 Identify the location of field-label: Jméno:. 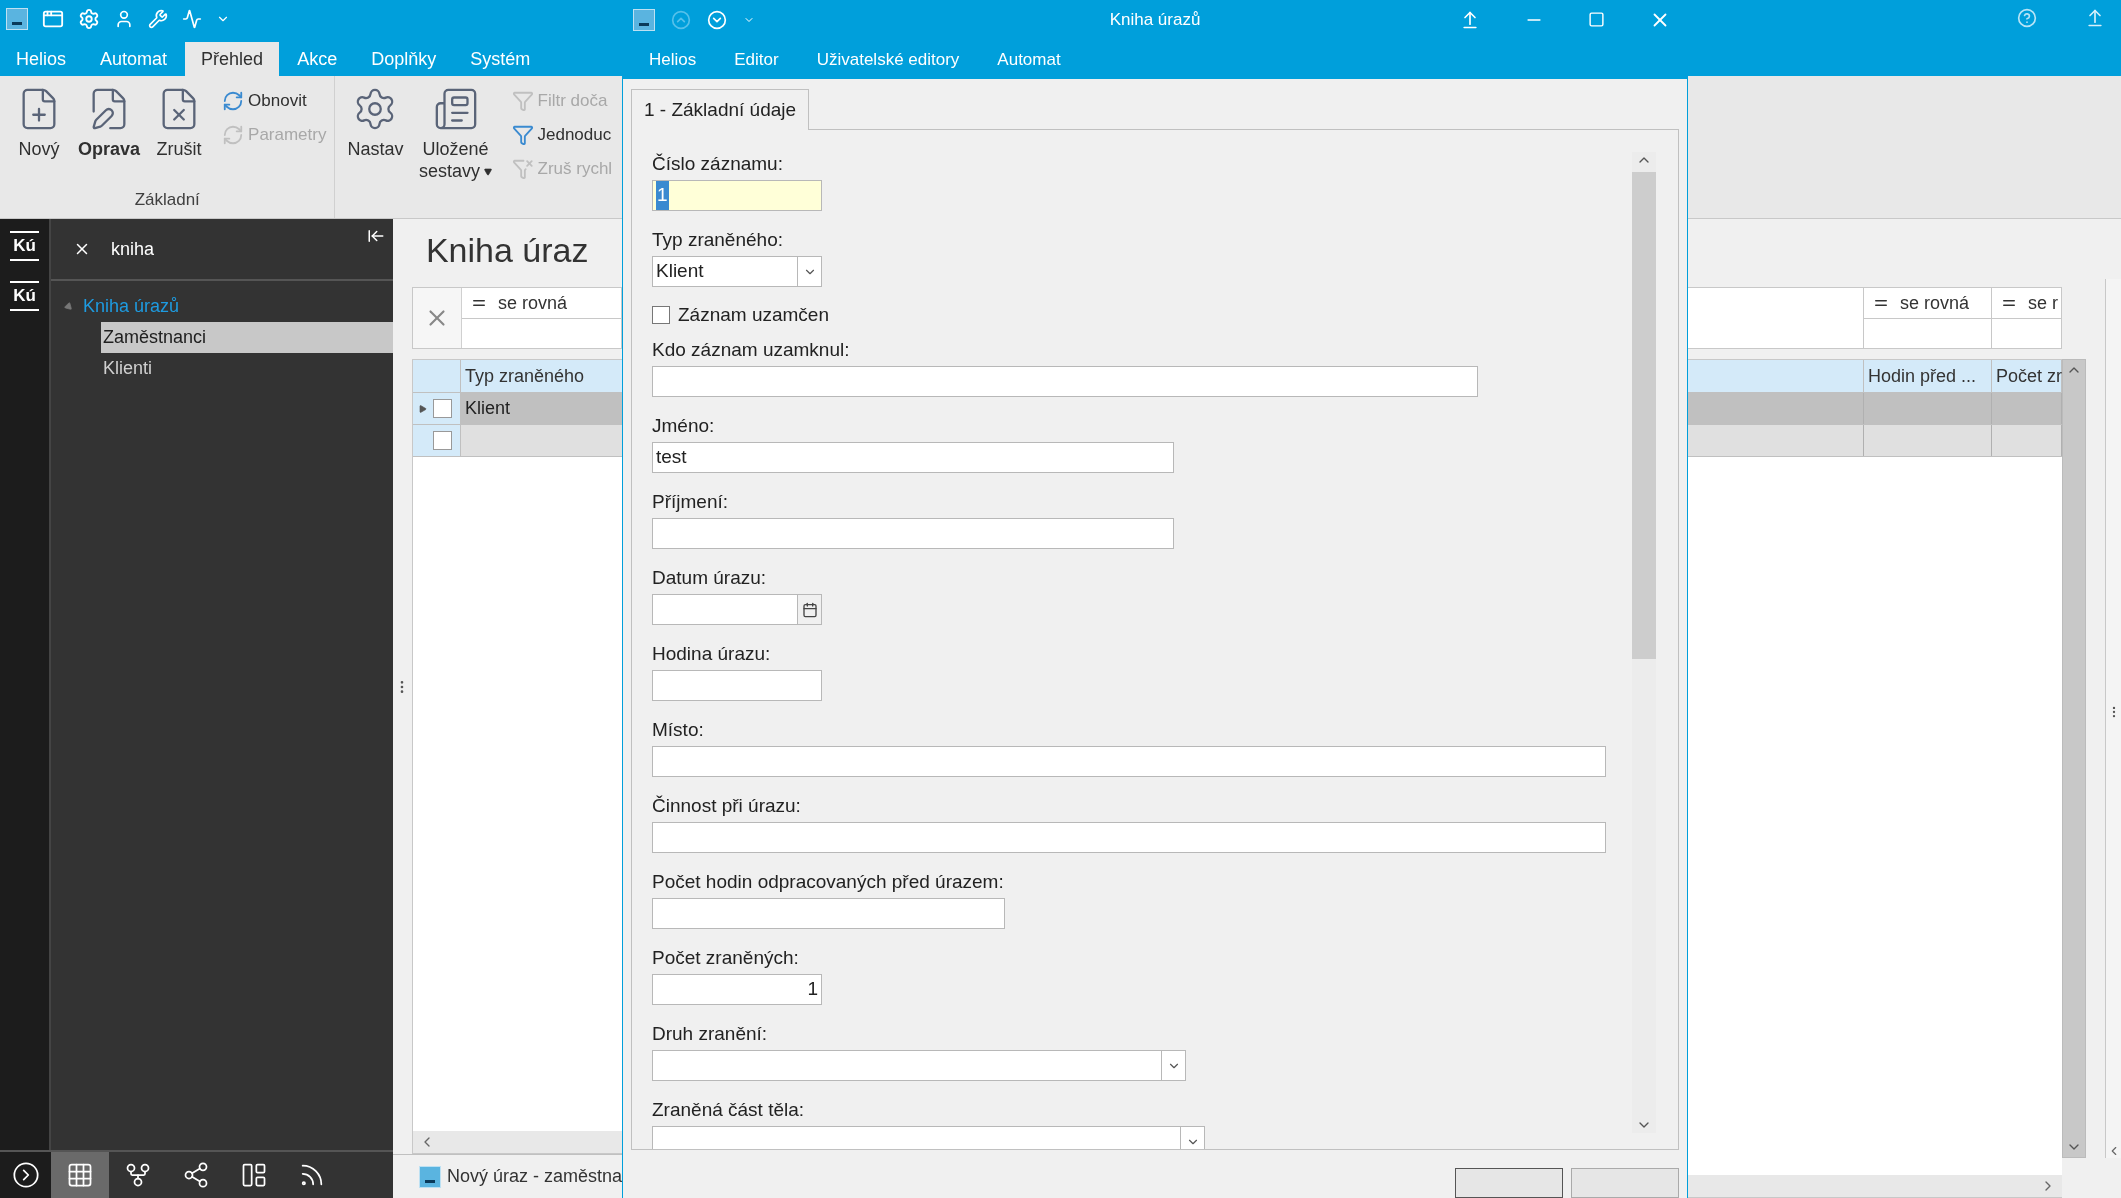
(684, 426).